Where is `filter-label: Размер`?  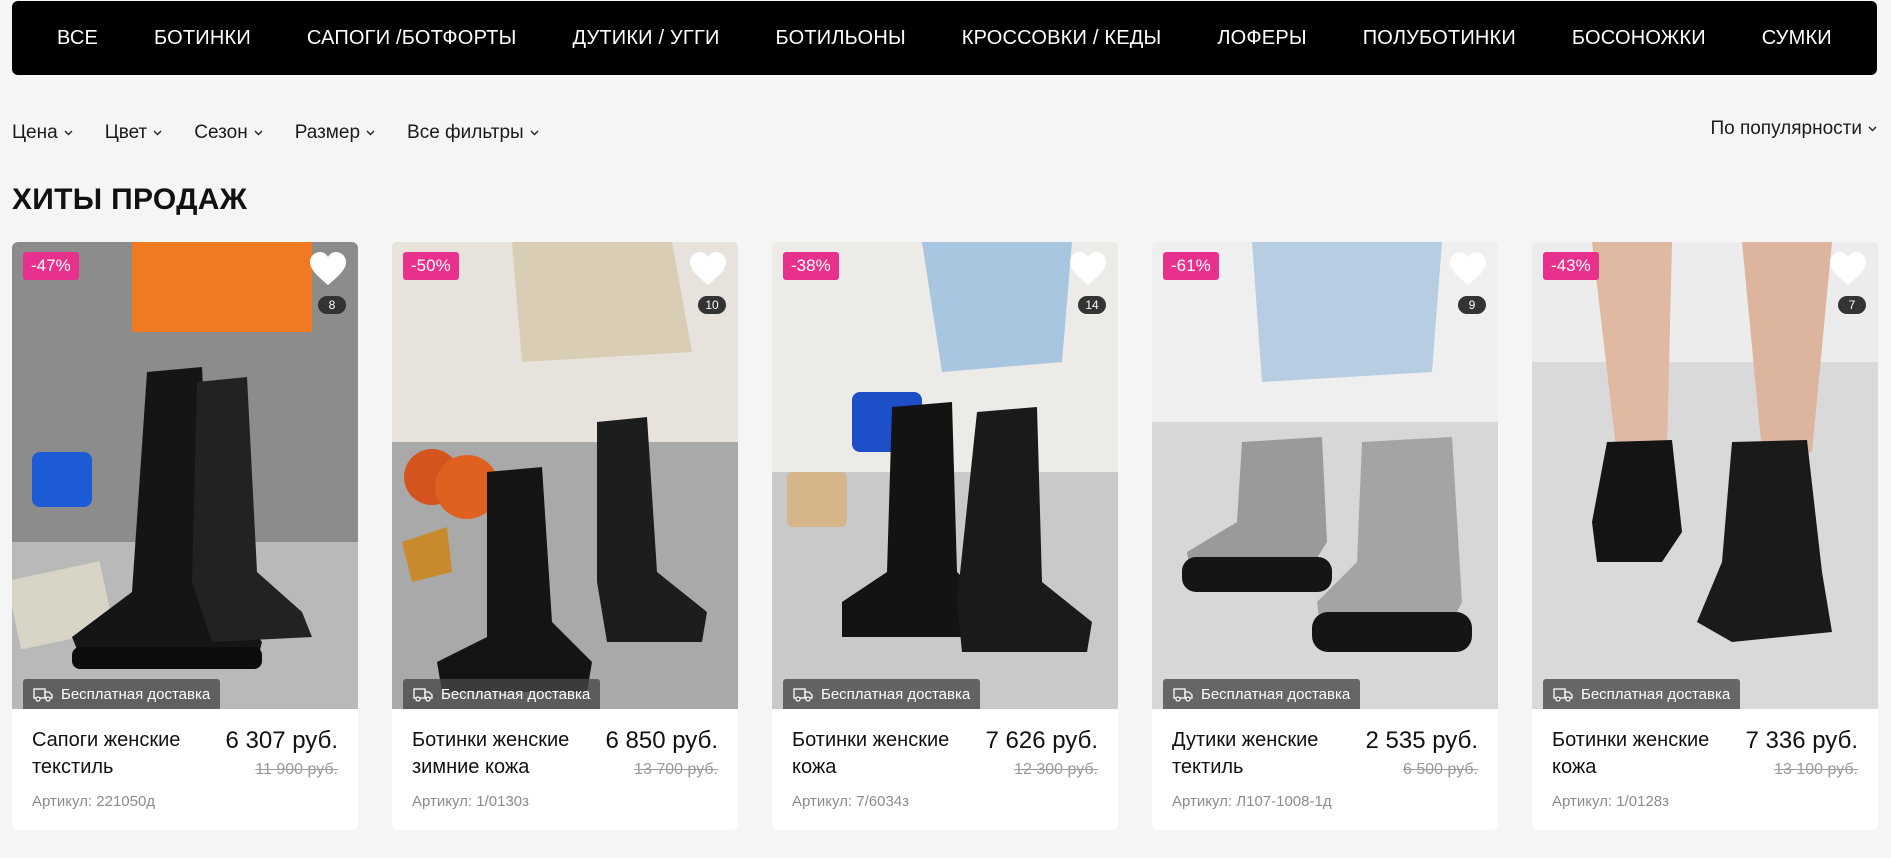
filter-label: Размер is located at coordinates (327, 132).